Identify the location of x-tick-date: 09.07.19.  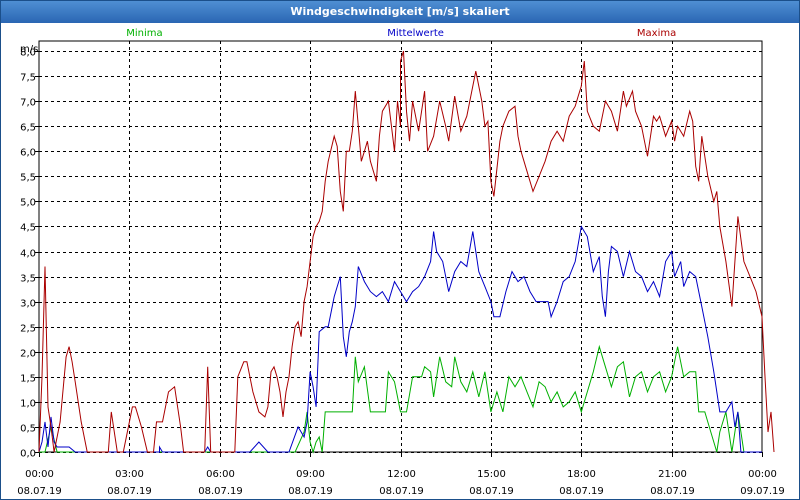
(762, 491).